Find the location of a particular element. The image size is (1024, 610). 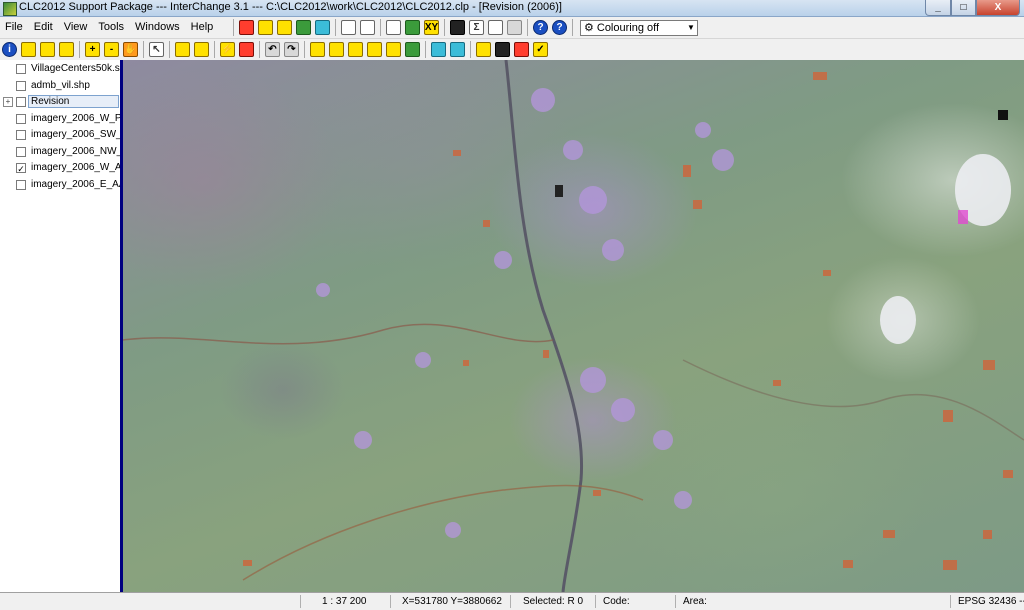

vertex-edit-icon is located at coordinates (355, 49).